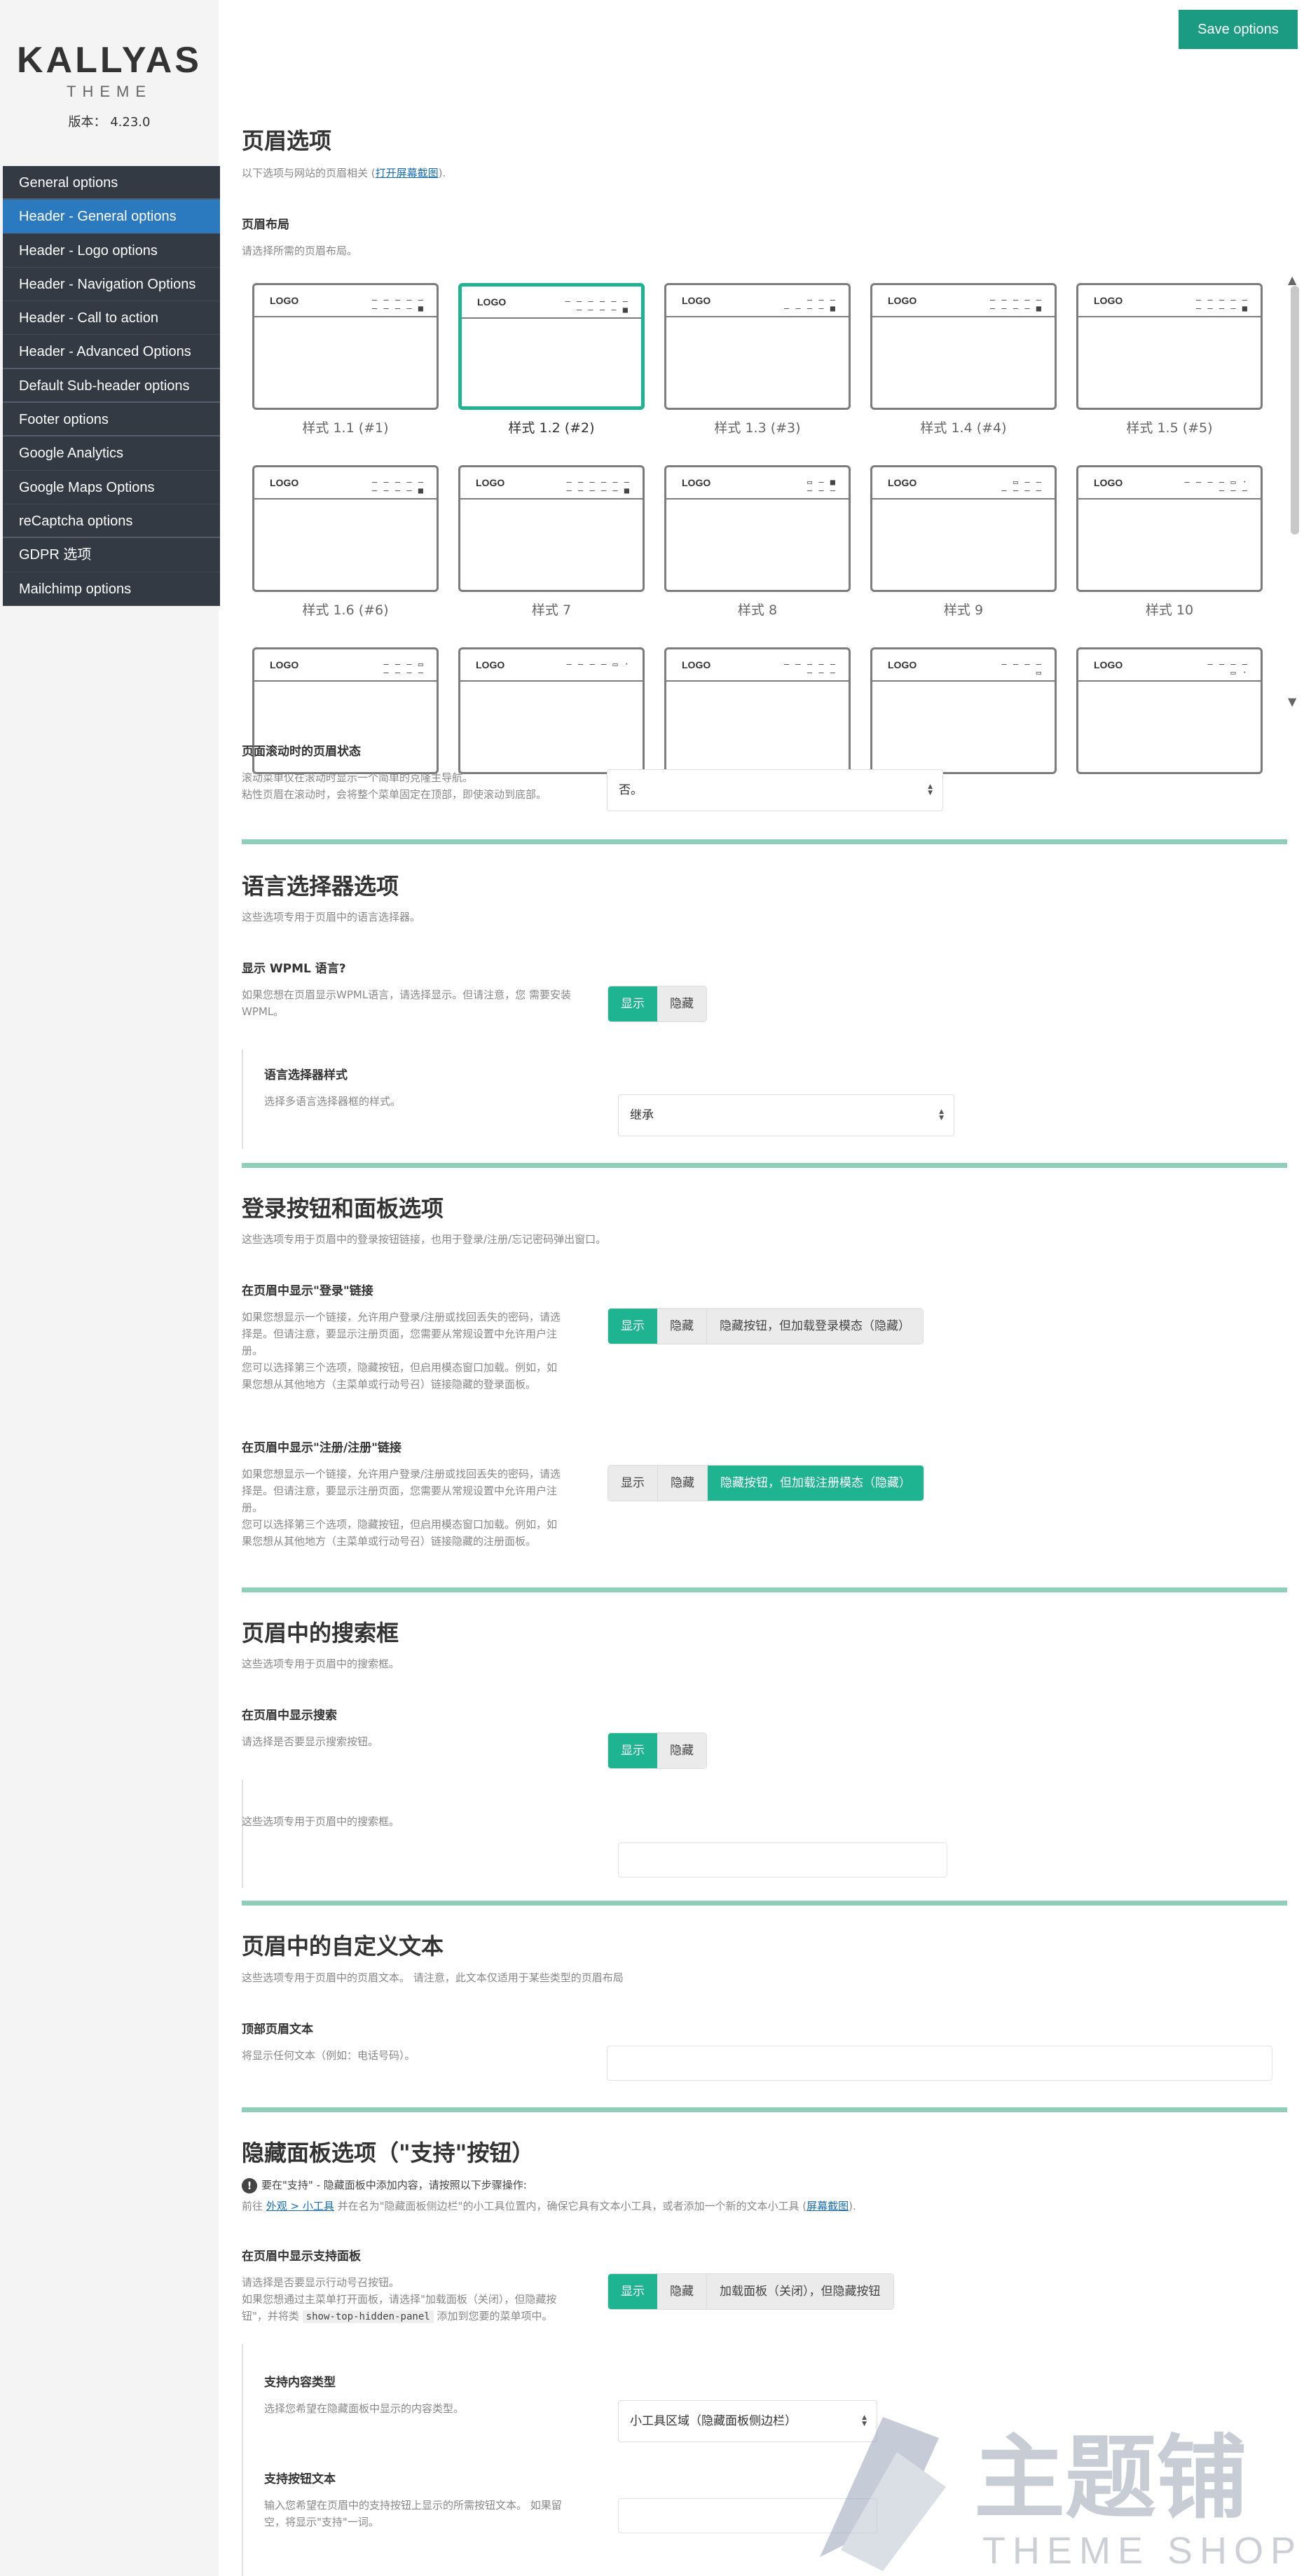 The height and width of the screenshot is (2576, 1304). I want to click on screenshot-link: 打开屏幕截图, so click(407, 173).